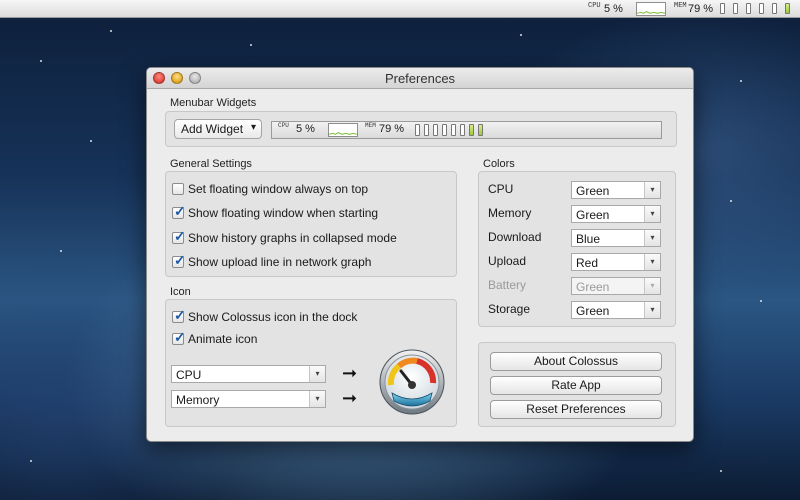 Image resolution: width=800 pixels, height=500 pixels. Describe the element at coordinates (189, 375) in the screenshot. I see `select-value: CPU` at that location.